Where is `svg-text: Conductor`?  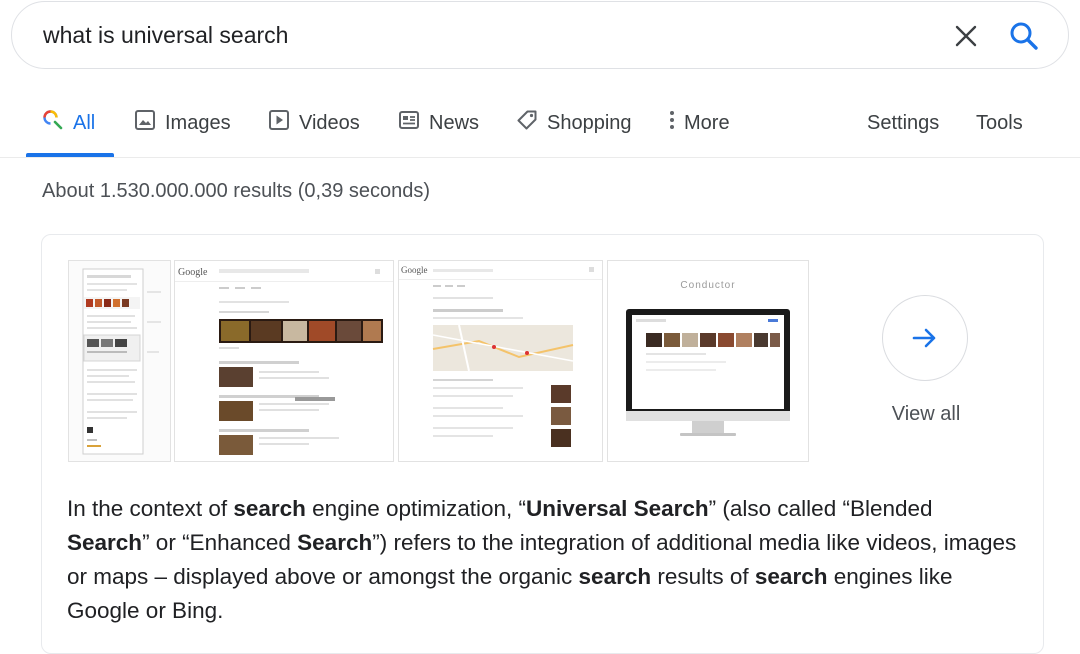 svg-text: Conductor is located at coordinates (707, 285).